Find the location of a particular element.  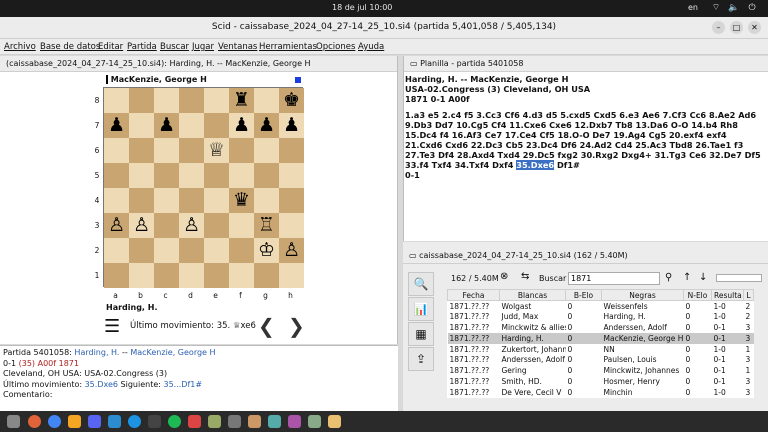

power-icon: ⏻ is located at coordinates (752, 8).